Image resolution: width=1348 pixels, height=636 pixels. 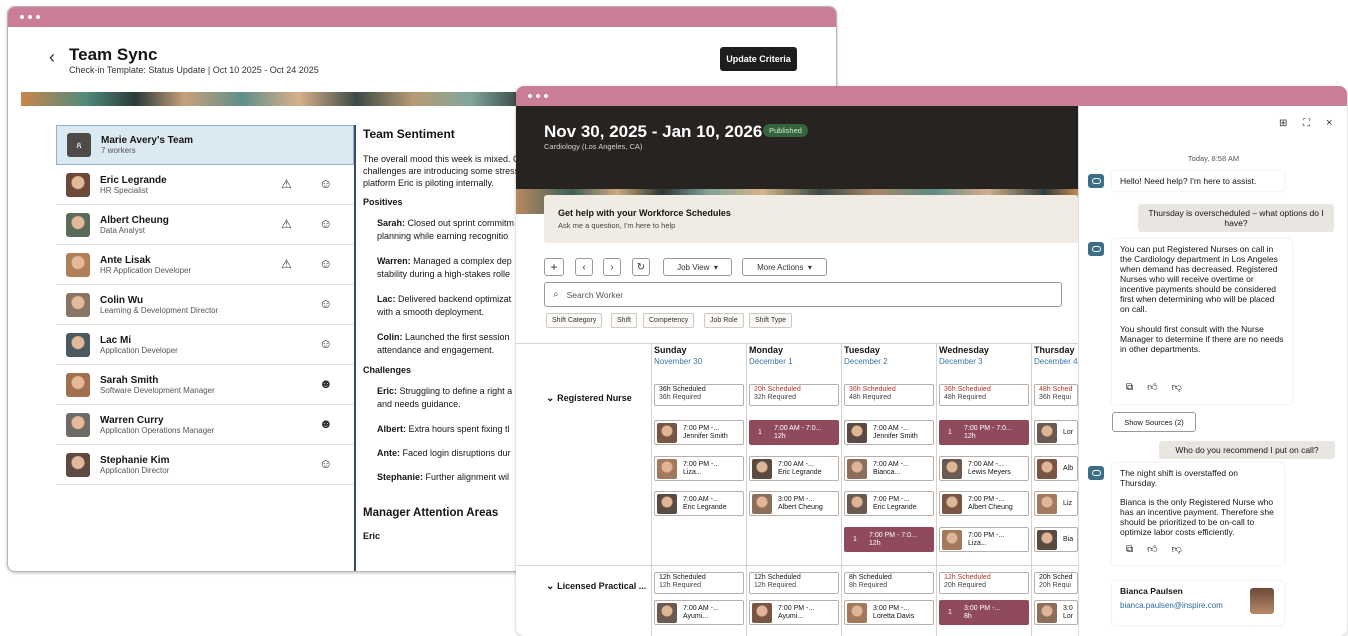 I want to click on member-info: Ante Lisak HR Application Developer, so click(x=227, y=265).